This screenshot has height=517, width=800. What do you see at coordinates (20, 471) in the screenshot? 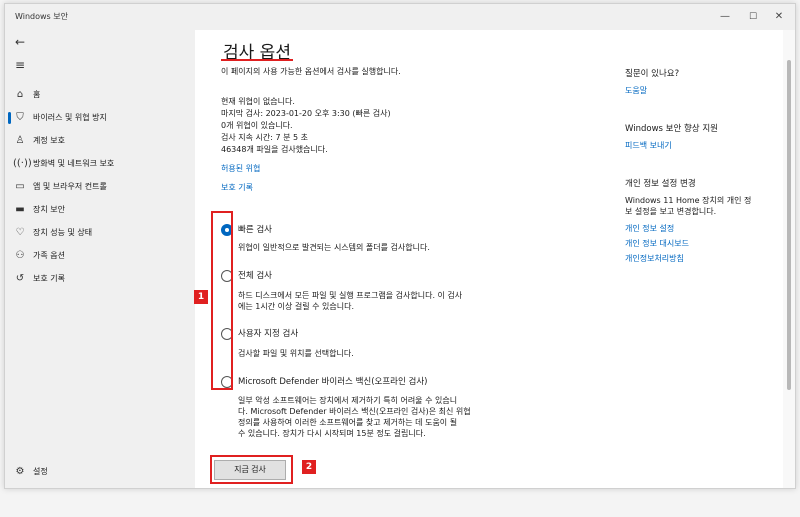
I see `gear-icon: ⚙` at bounding box center [20, 471].